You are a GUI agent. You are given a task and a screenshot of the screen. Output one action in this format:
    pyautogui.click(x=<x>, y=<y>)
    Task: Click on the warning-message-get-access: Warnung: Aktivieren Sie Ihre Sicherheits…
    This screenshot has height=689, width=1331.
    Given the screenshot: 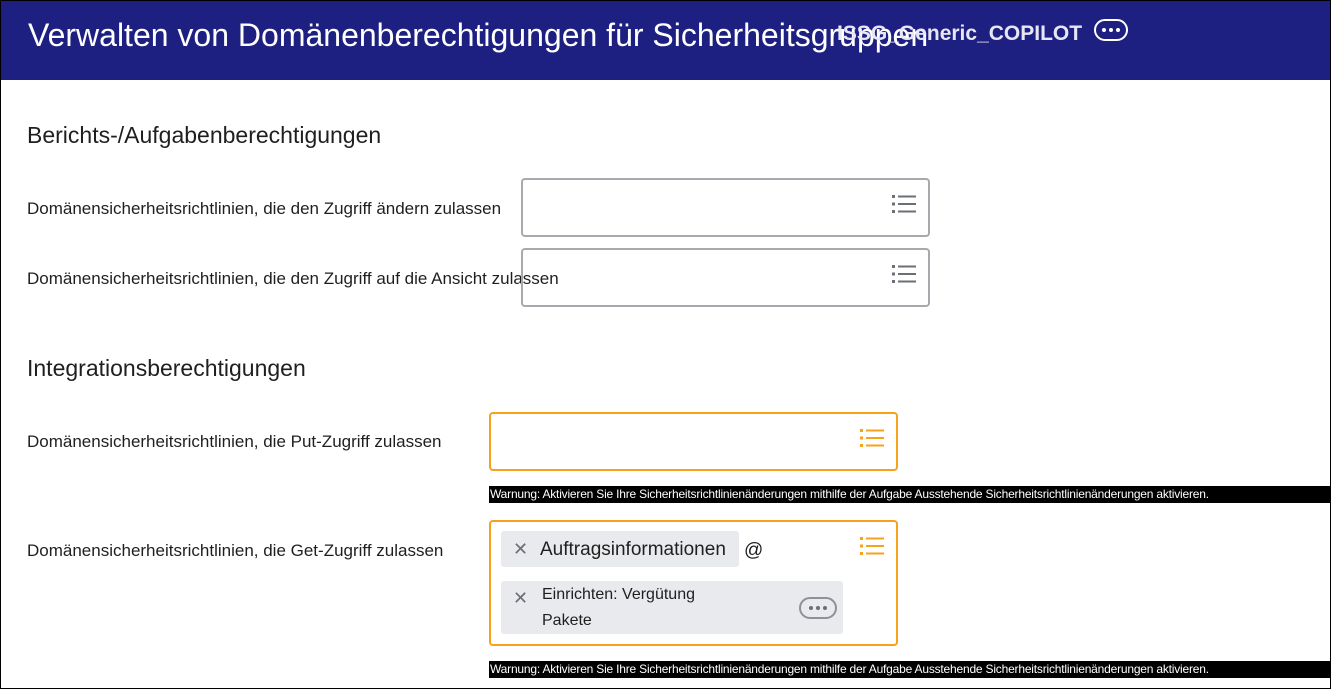 What is the action you would take?
    pyautogui.click(x=910, y=669)
    